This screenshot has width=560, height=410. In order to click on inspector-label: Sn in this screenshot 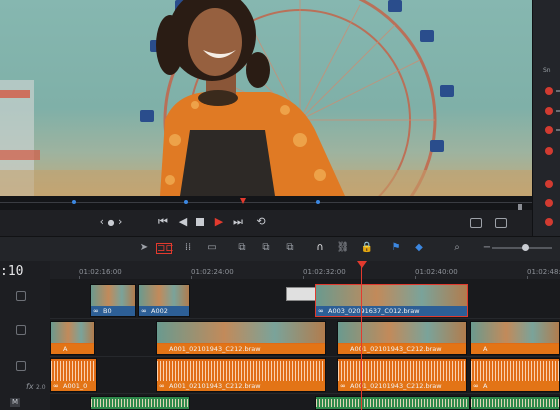, I will do `click(547, 70)`.